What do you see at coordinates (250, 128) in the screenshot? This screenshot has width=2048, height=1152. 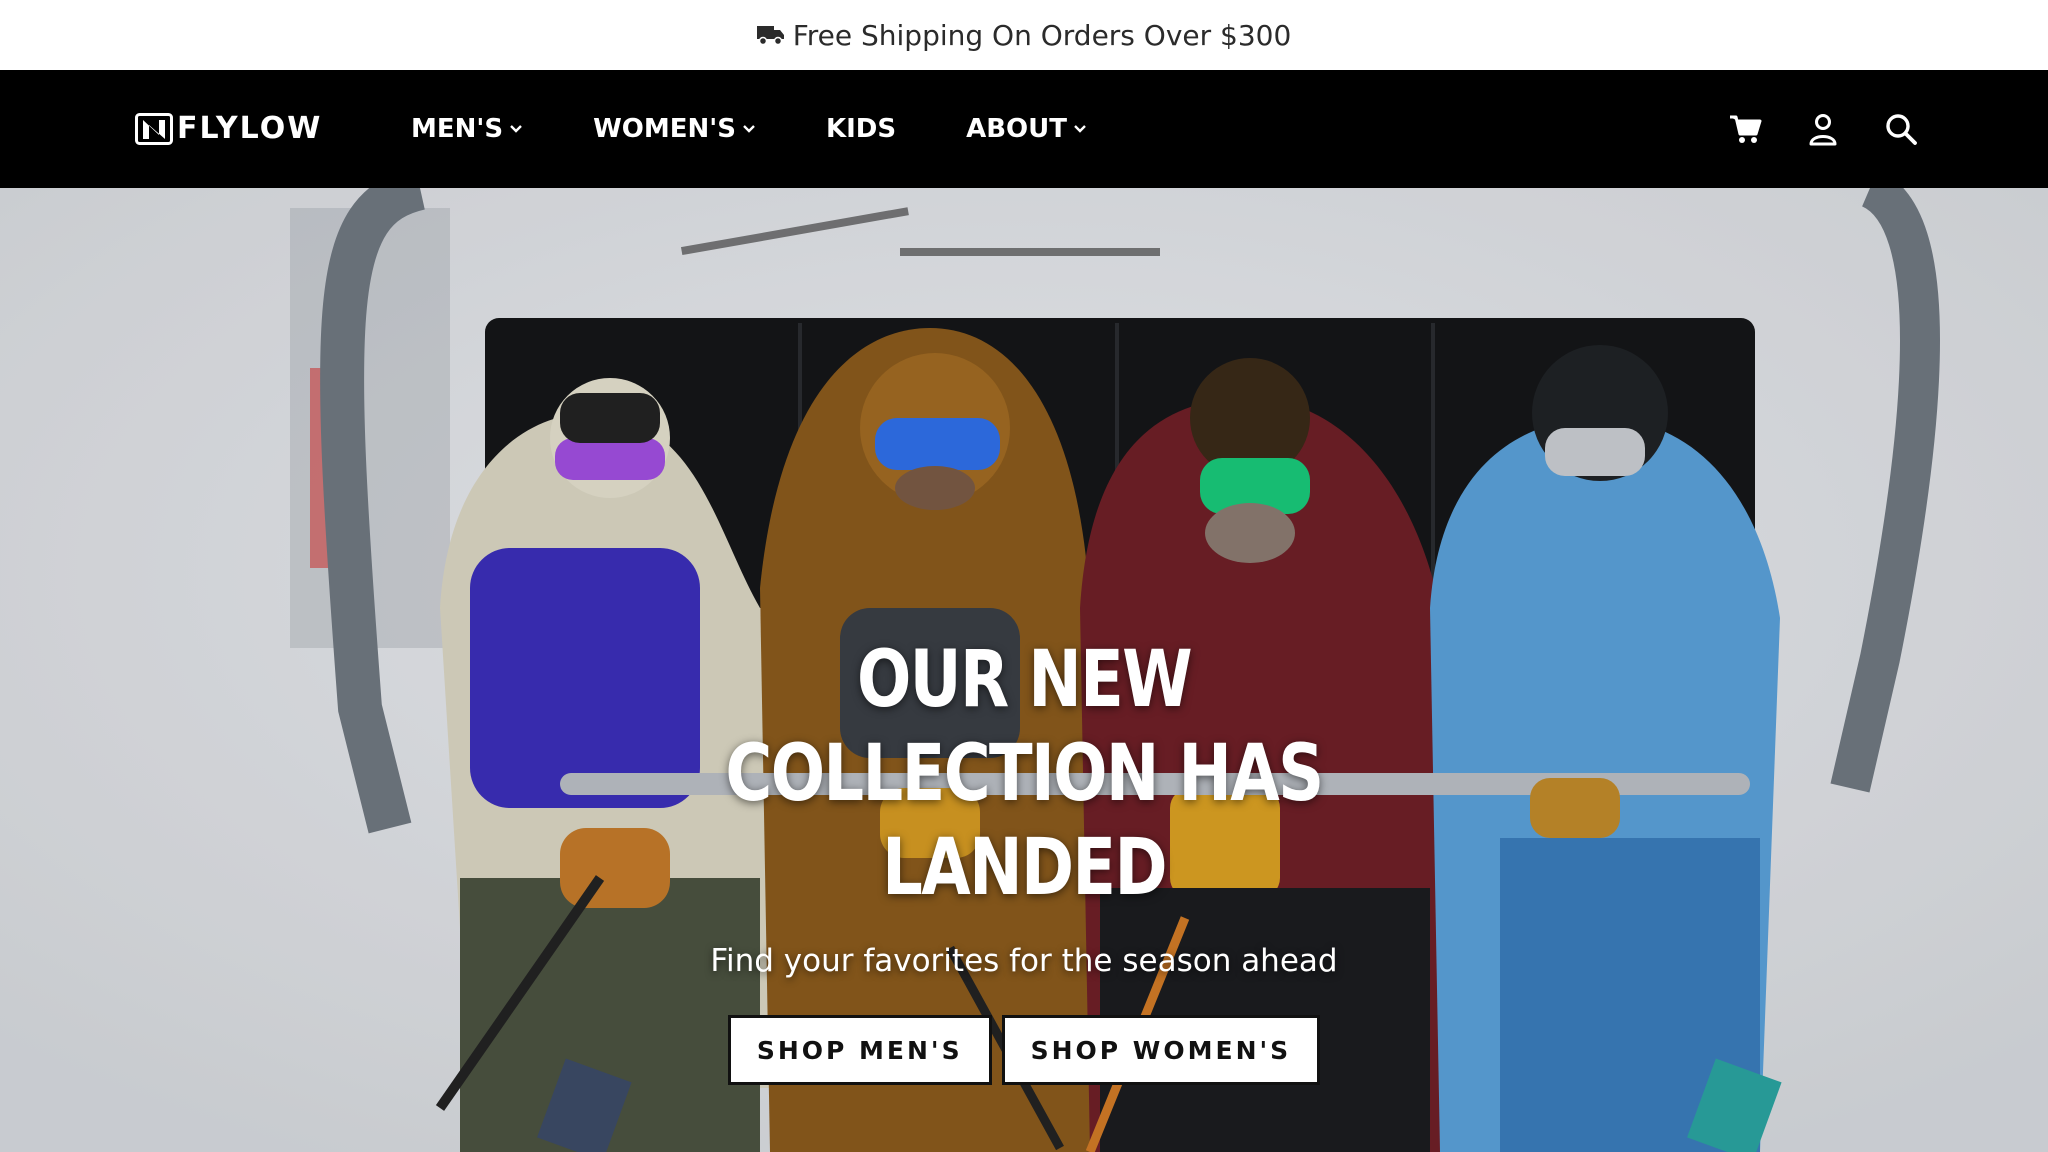 I see `logo-wordmark: FLYLOW` at bounding box center [250, 128].